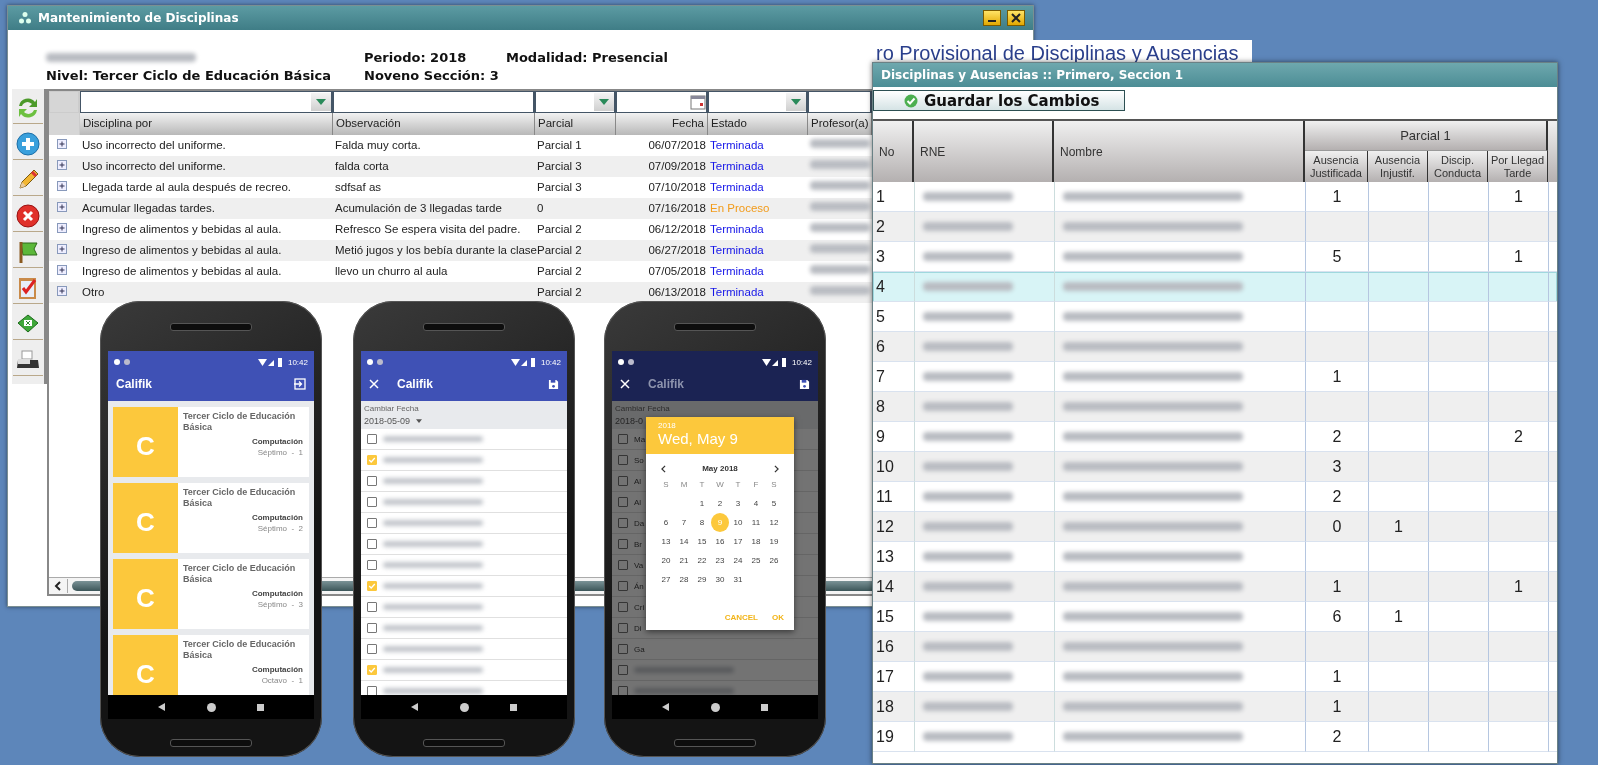 The image size is (1598, 765). I want to click on table-row: 6, so click(1215, 347).